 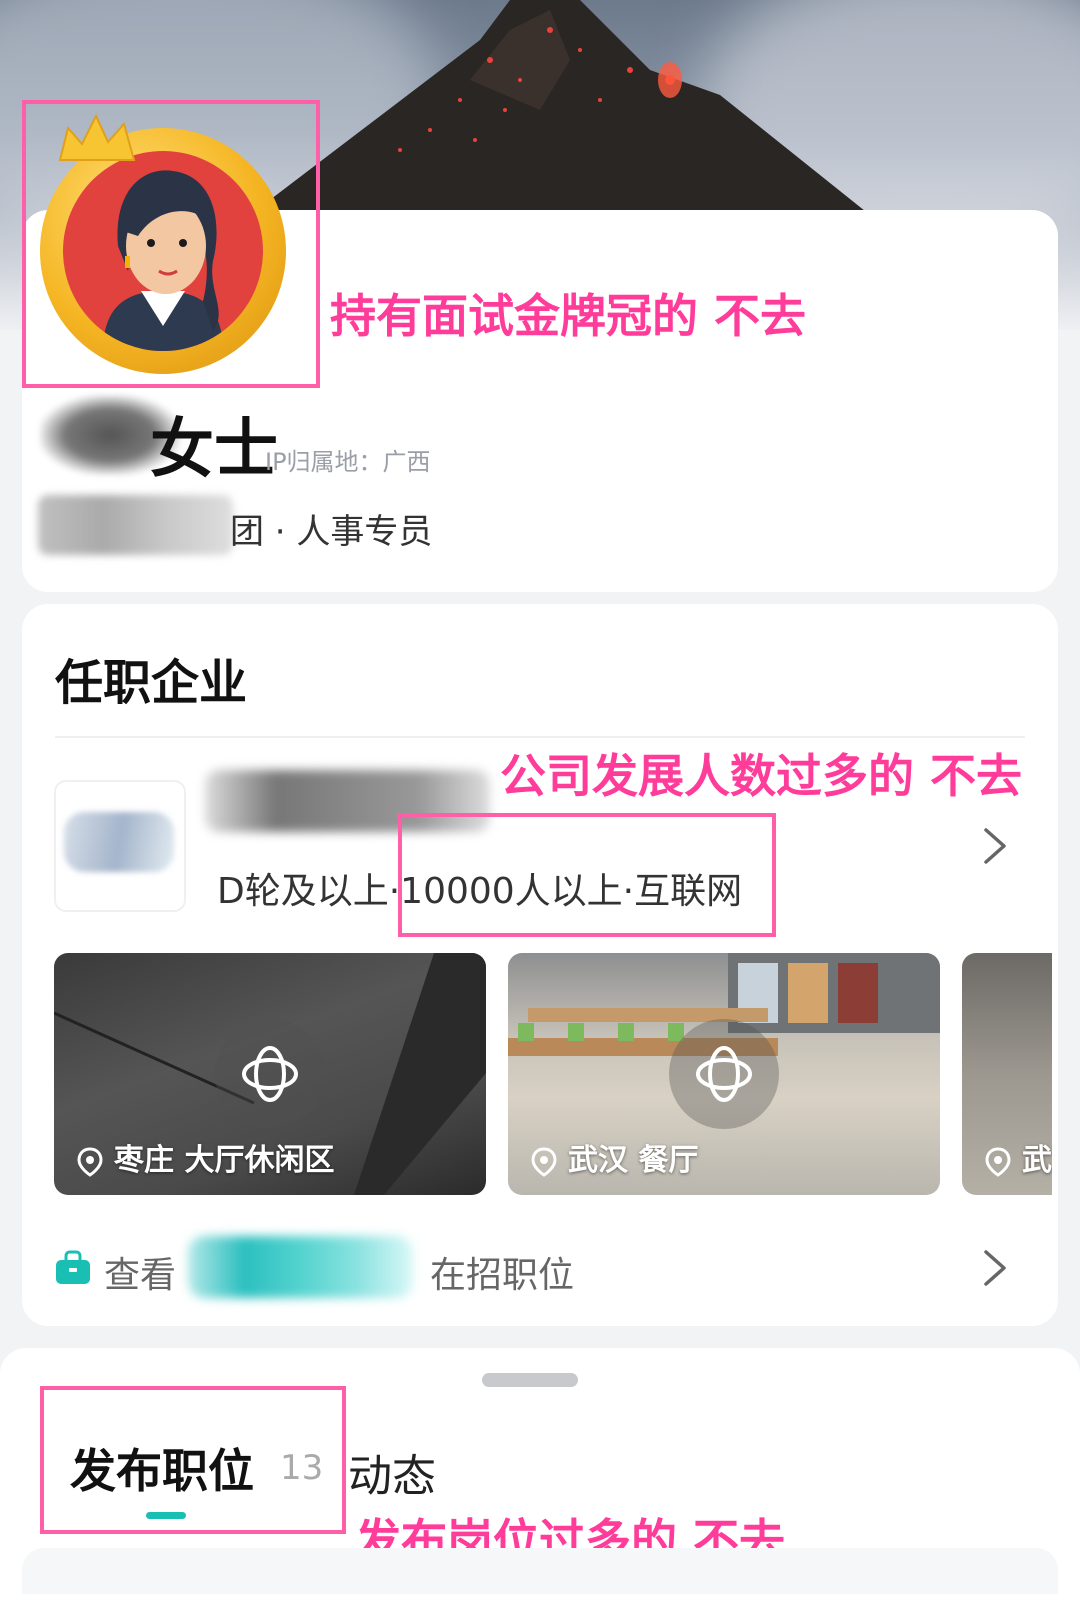 What do you see at coordinates (73, 1267) in the screenshot?
I see `briefcase-icon` at bounding box center [73, 1267].